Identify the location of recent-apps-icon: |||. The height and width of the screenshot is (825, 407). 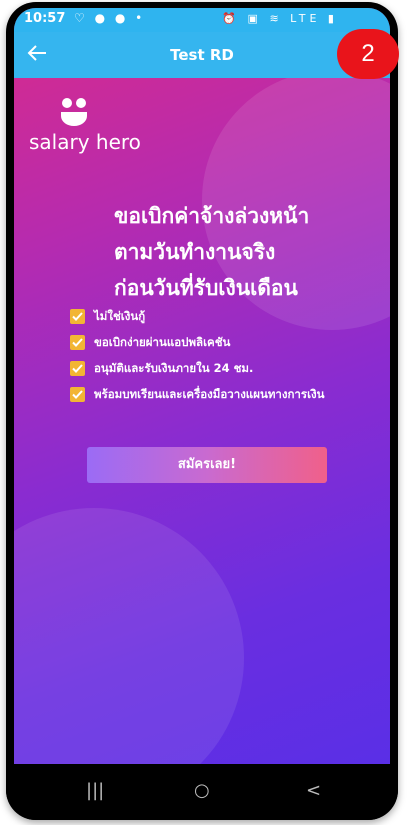
(95, 790).